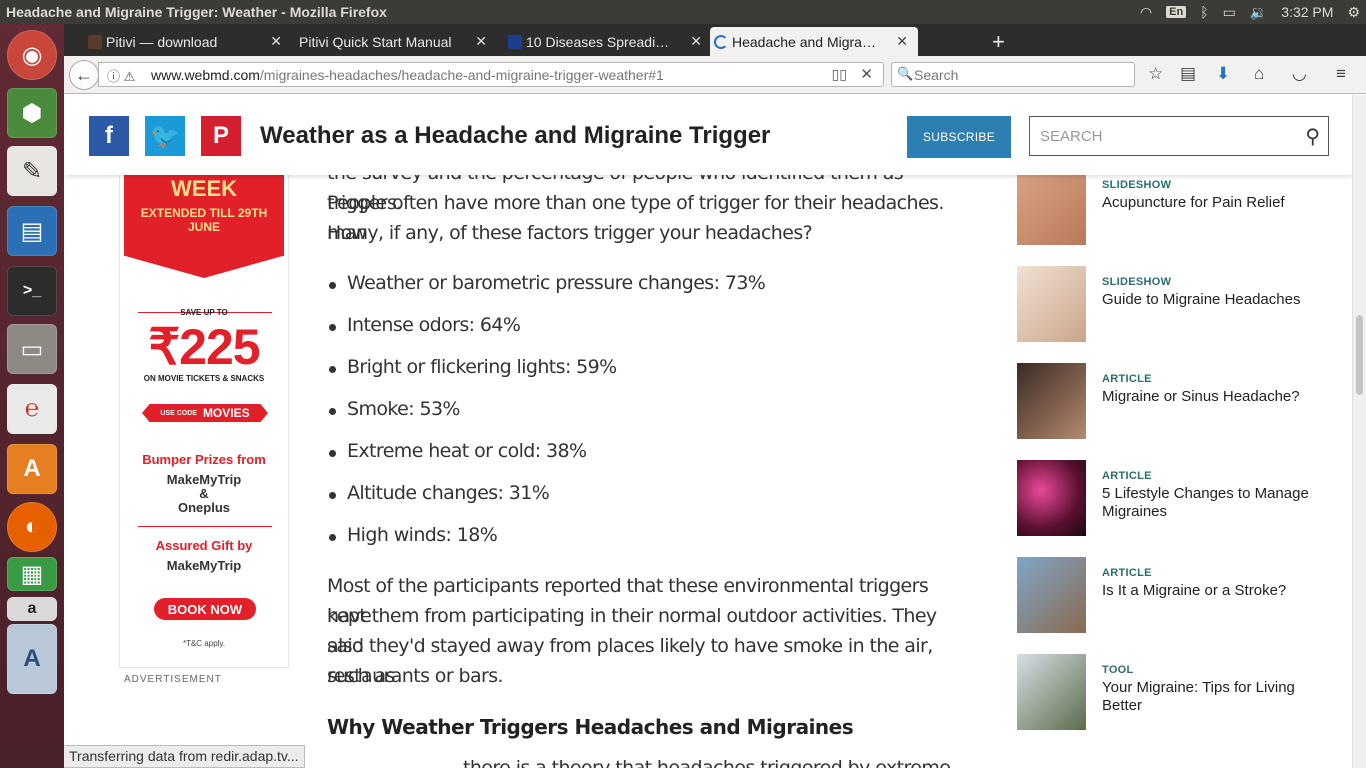 The height and width of the screenshot is (768, 1366). I want to click on news-favicon-icon, so click(515, 42).